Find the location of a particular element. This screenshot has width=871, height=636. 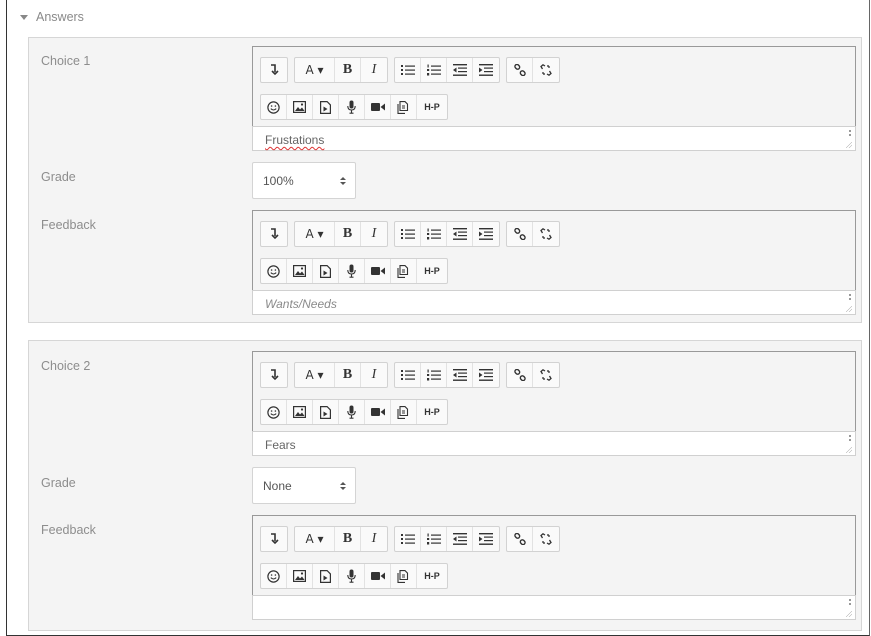

toolbar-group: H-P is located at coordinates (354, 107).